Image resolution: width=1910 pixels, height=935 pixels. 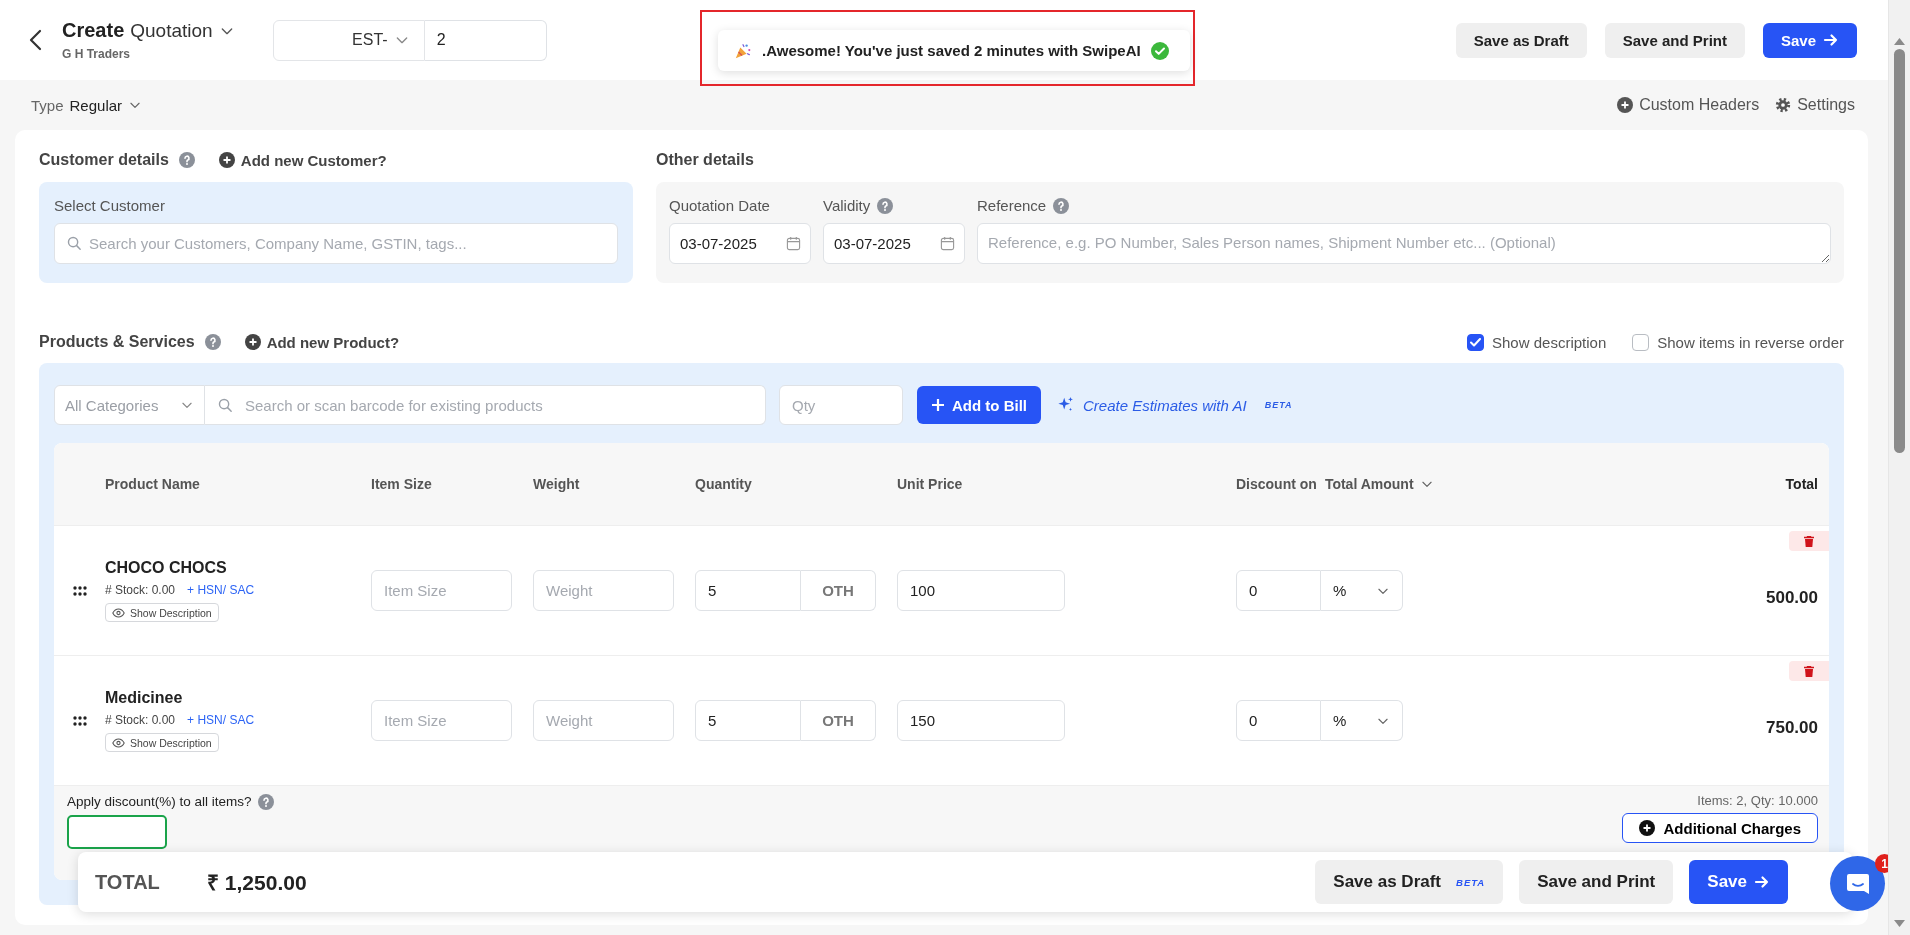 What do you see at coordinates (1757, 800) in the screenshot?
I see `items-summary: Items: 2, Qty: 10.000` at bounding box center [1757, 800].